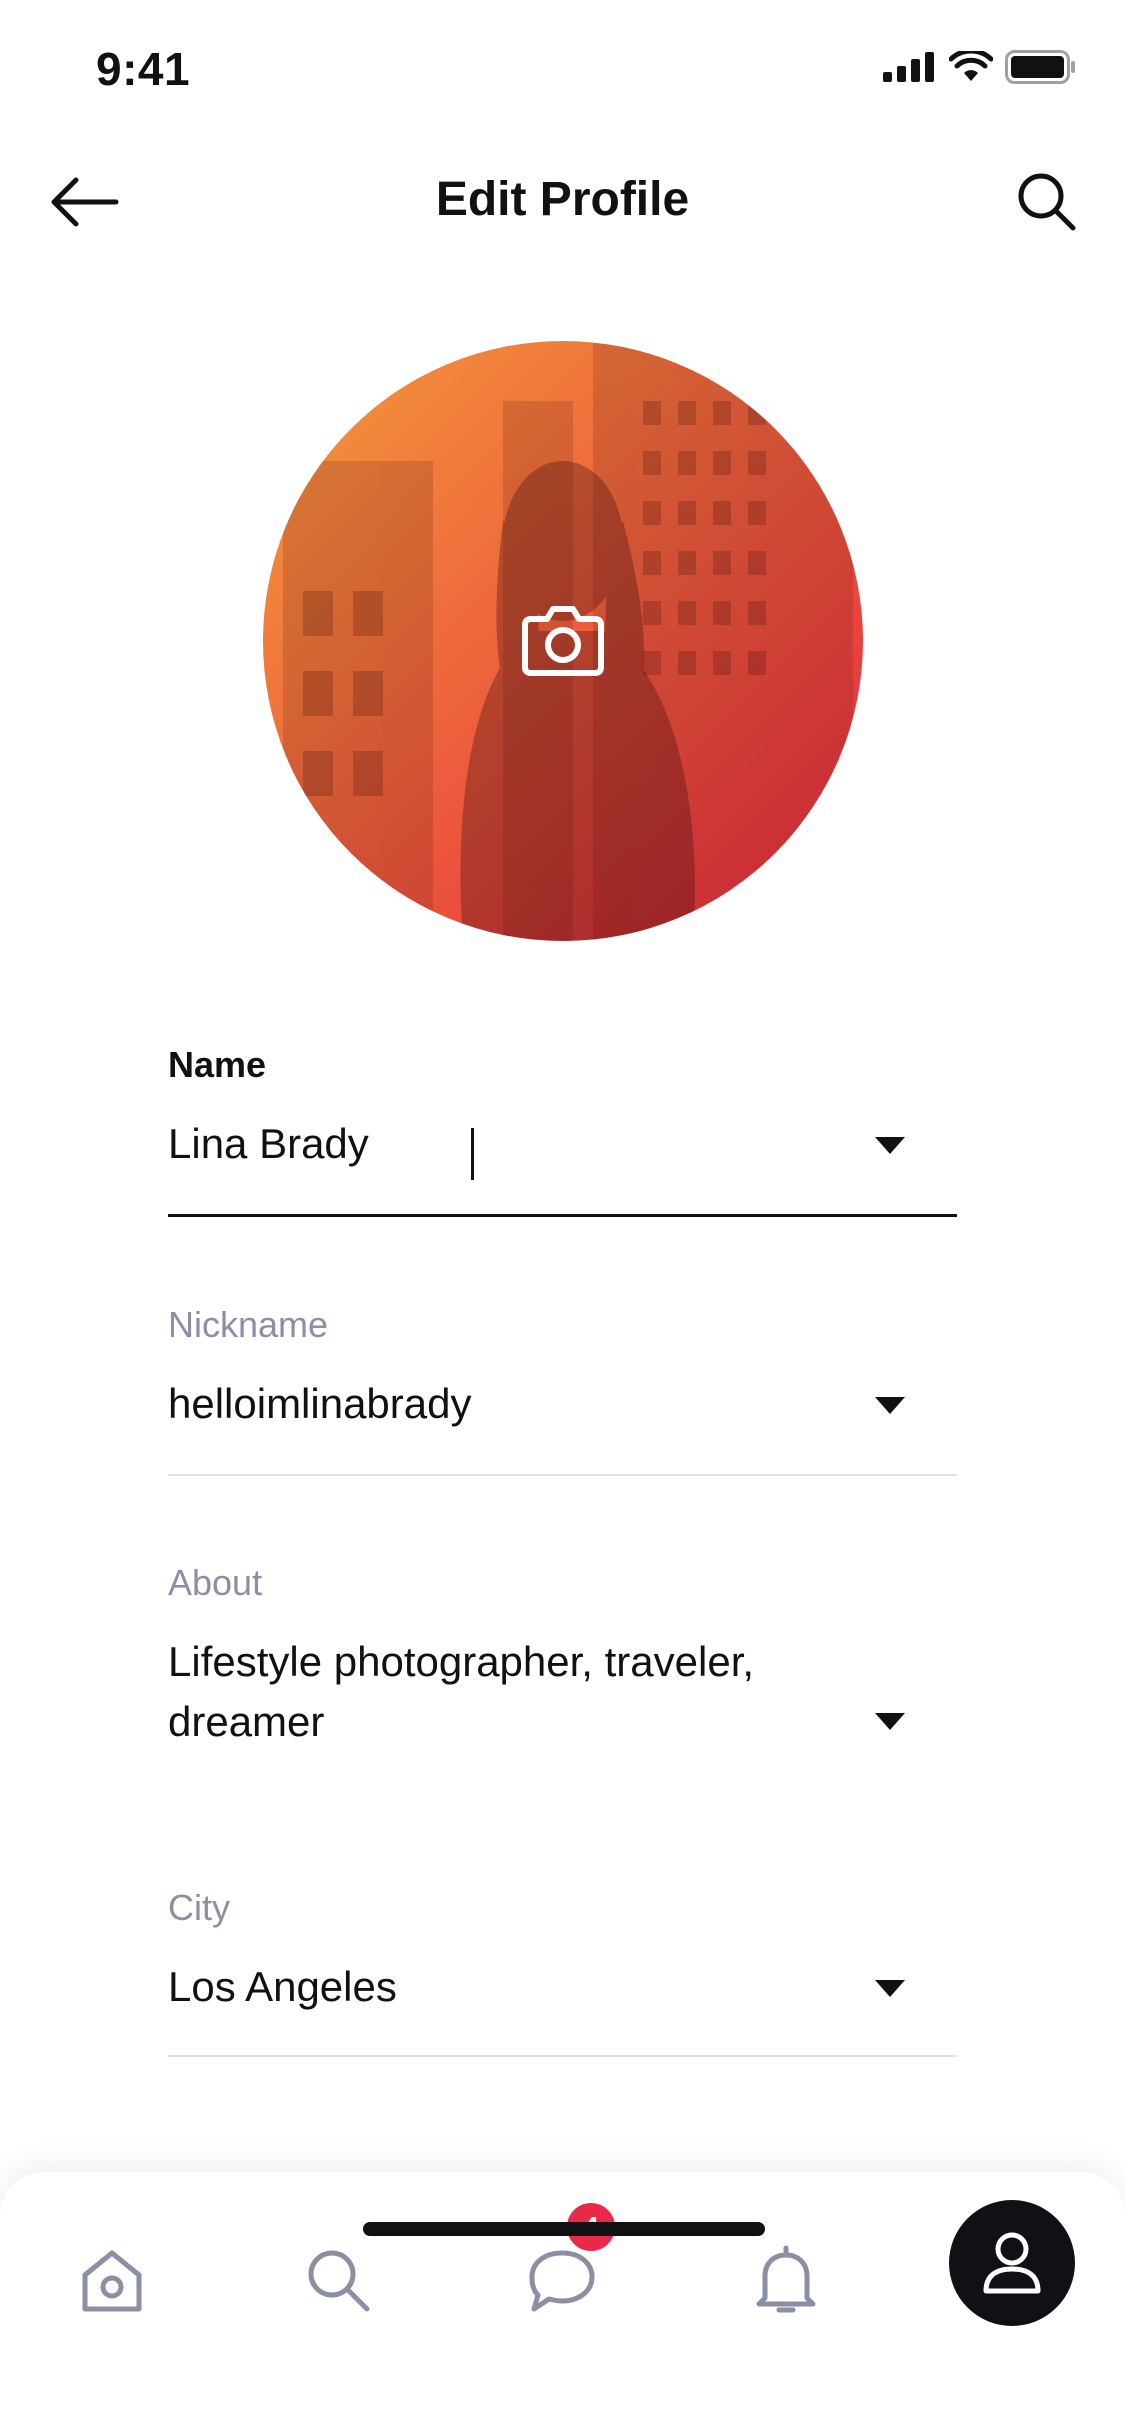  Describe the element at coordinates (562, 2304) in the screenshot. I see `bottom-nav: 4` at that location.